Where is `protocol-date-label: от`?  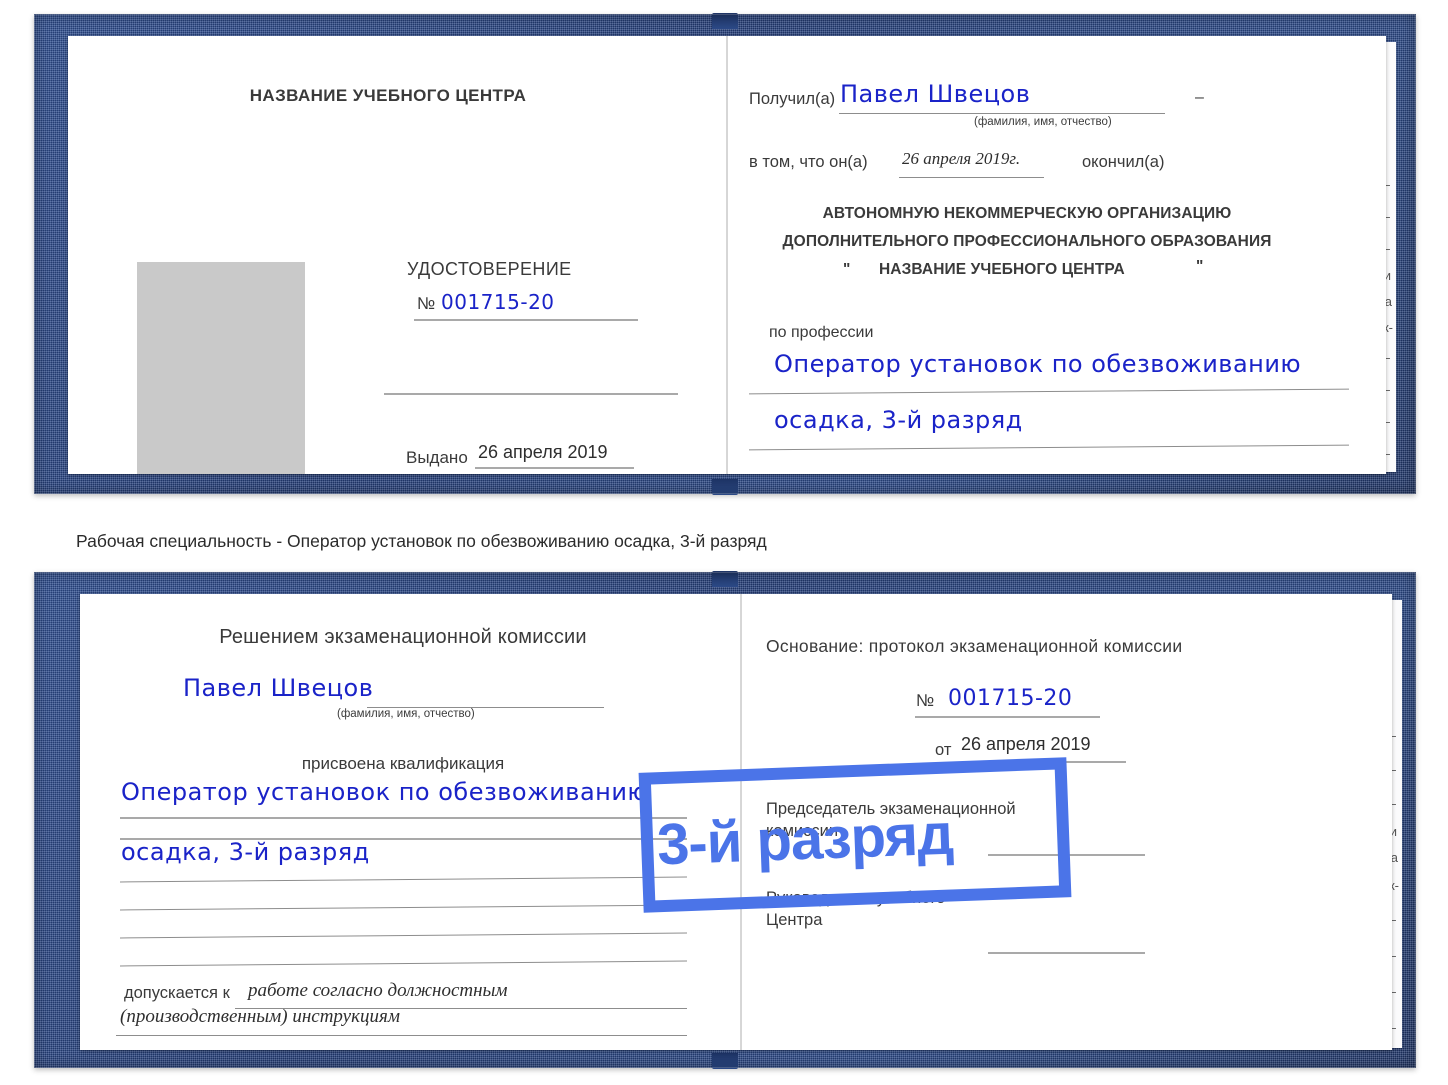
protocol-date-label: от is located at coordinates (943, 750).